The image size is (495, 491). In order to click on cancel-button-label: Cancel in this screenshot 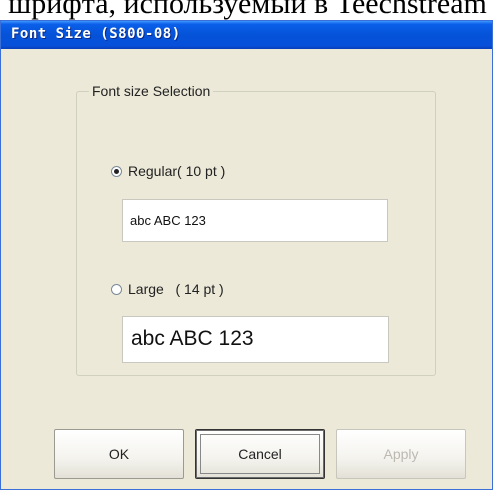, I will do `click(260, 454)`.